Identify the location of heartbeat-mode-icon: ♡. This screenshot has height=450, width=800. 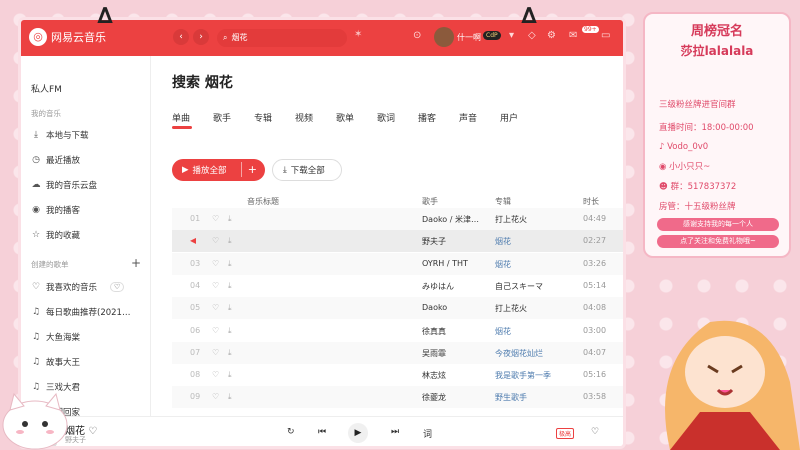
(117, 287).